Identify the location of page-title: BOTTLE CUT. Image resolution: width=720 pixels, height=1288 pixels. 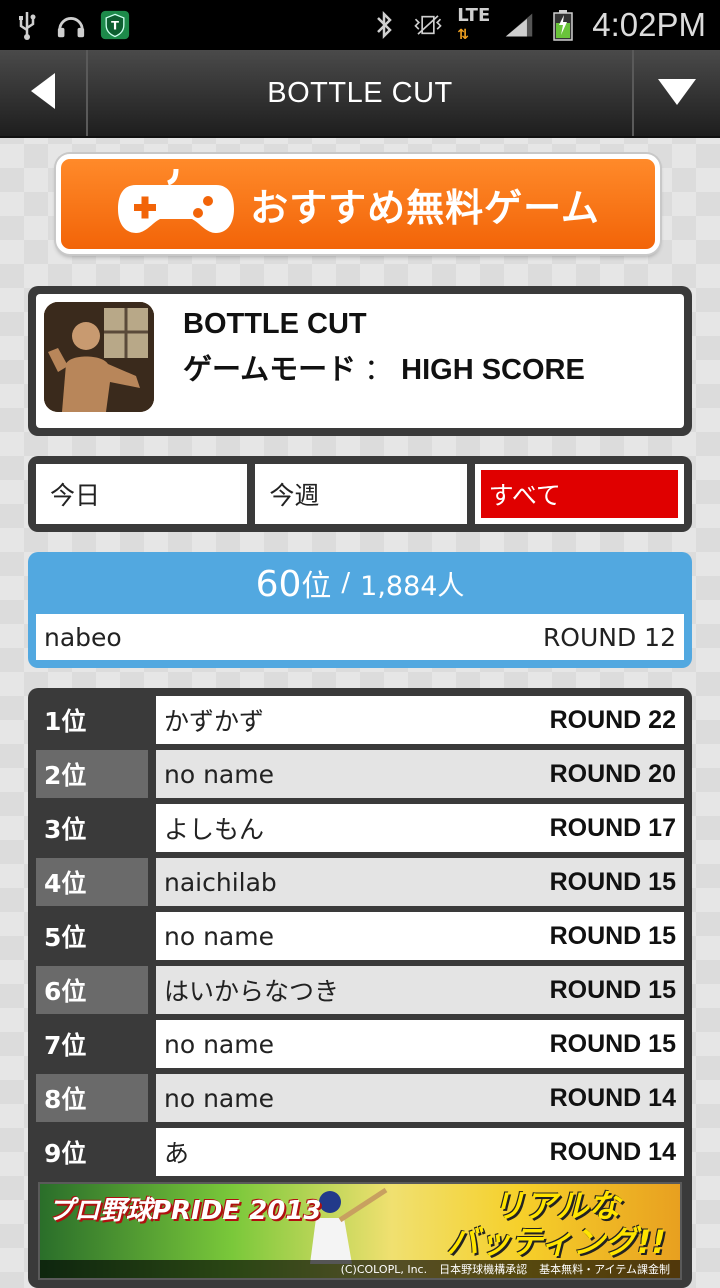
(360, 92).